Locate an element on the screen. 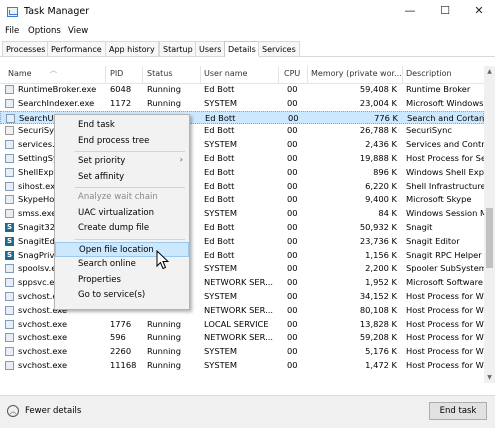 This screenshot has width=495, height=428. menu-item-label: Go to service(s) is located at coordinates (112, 295).